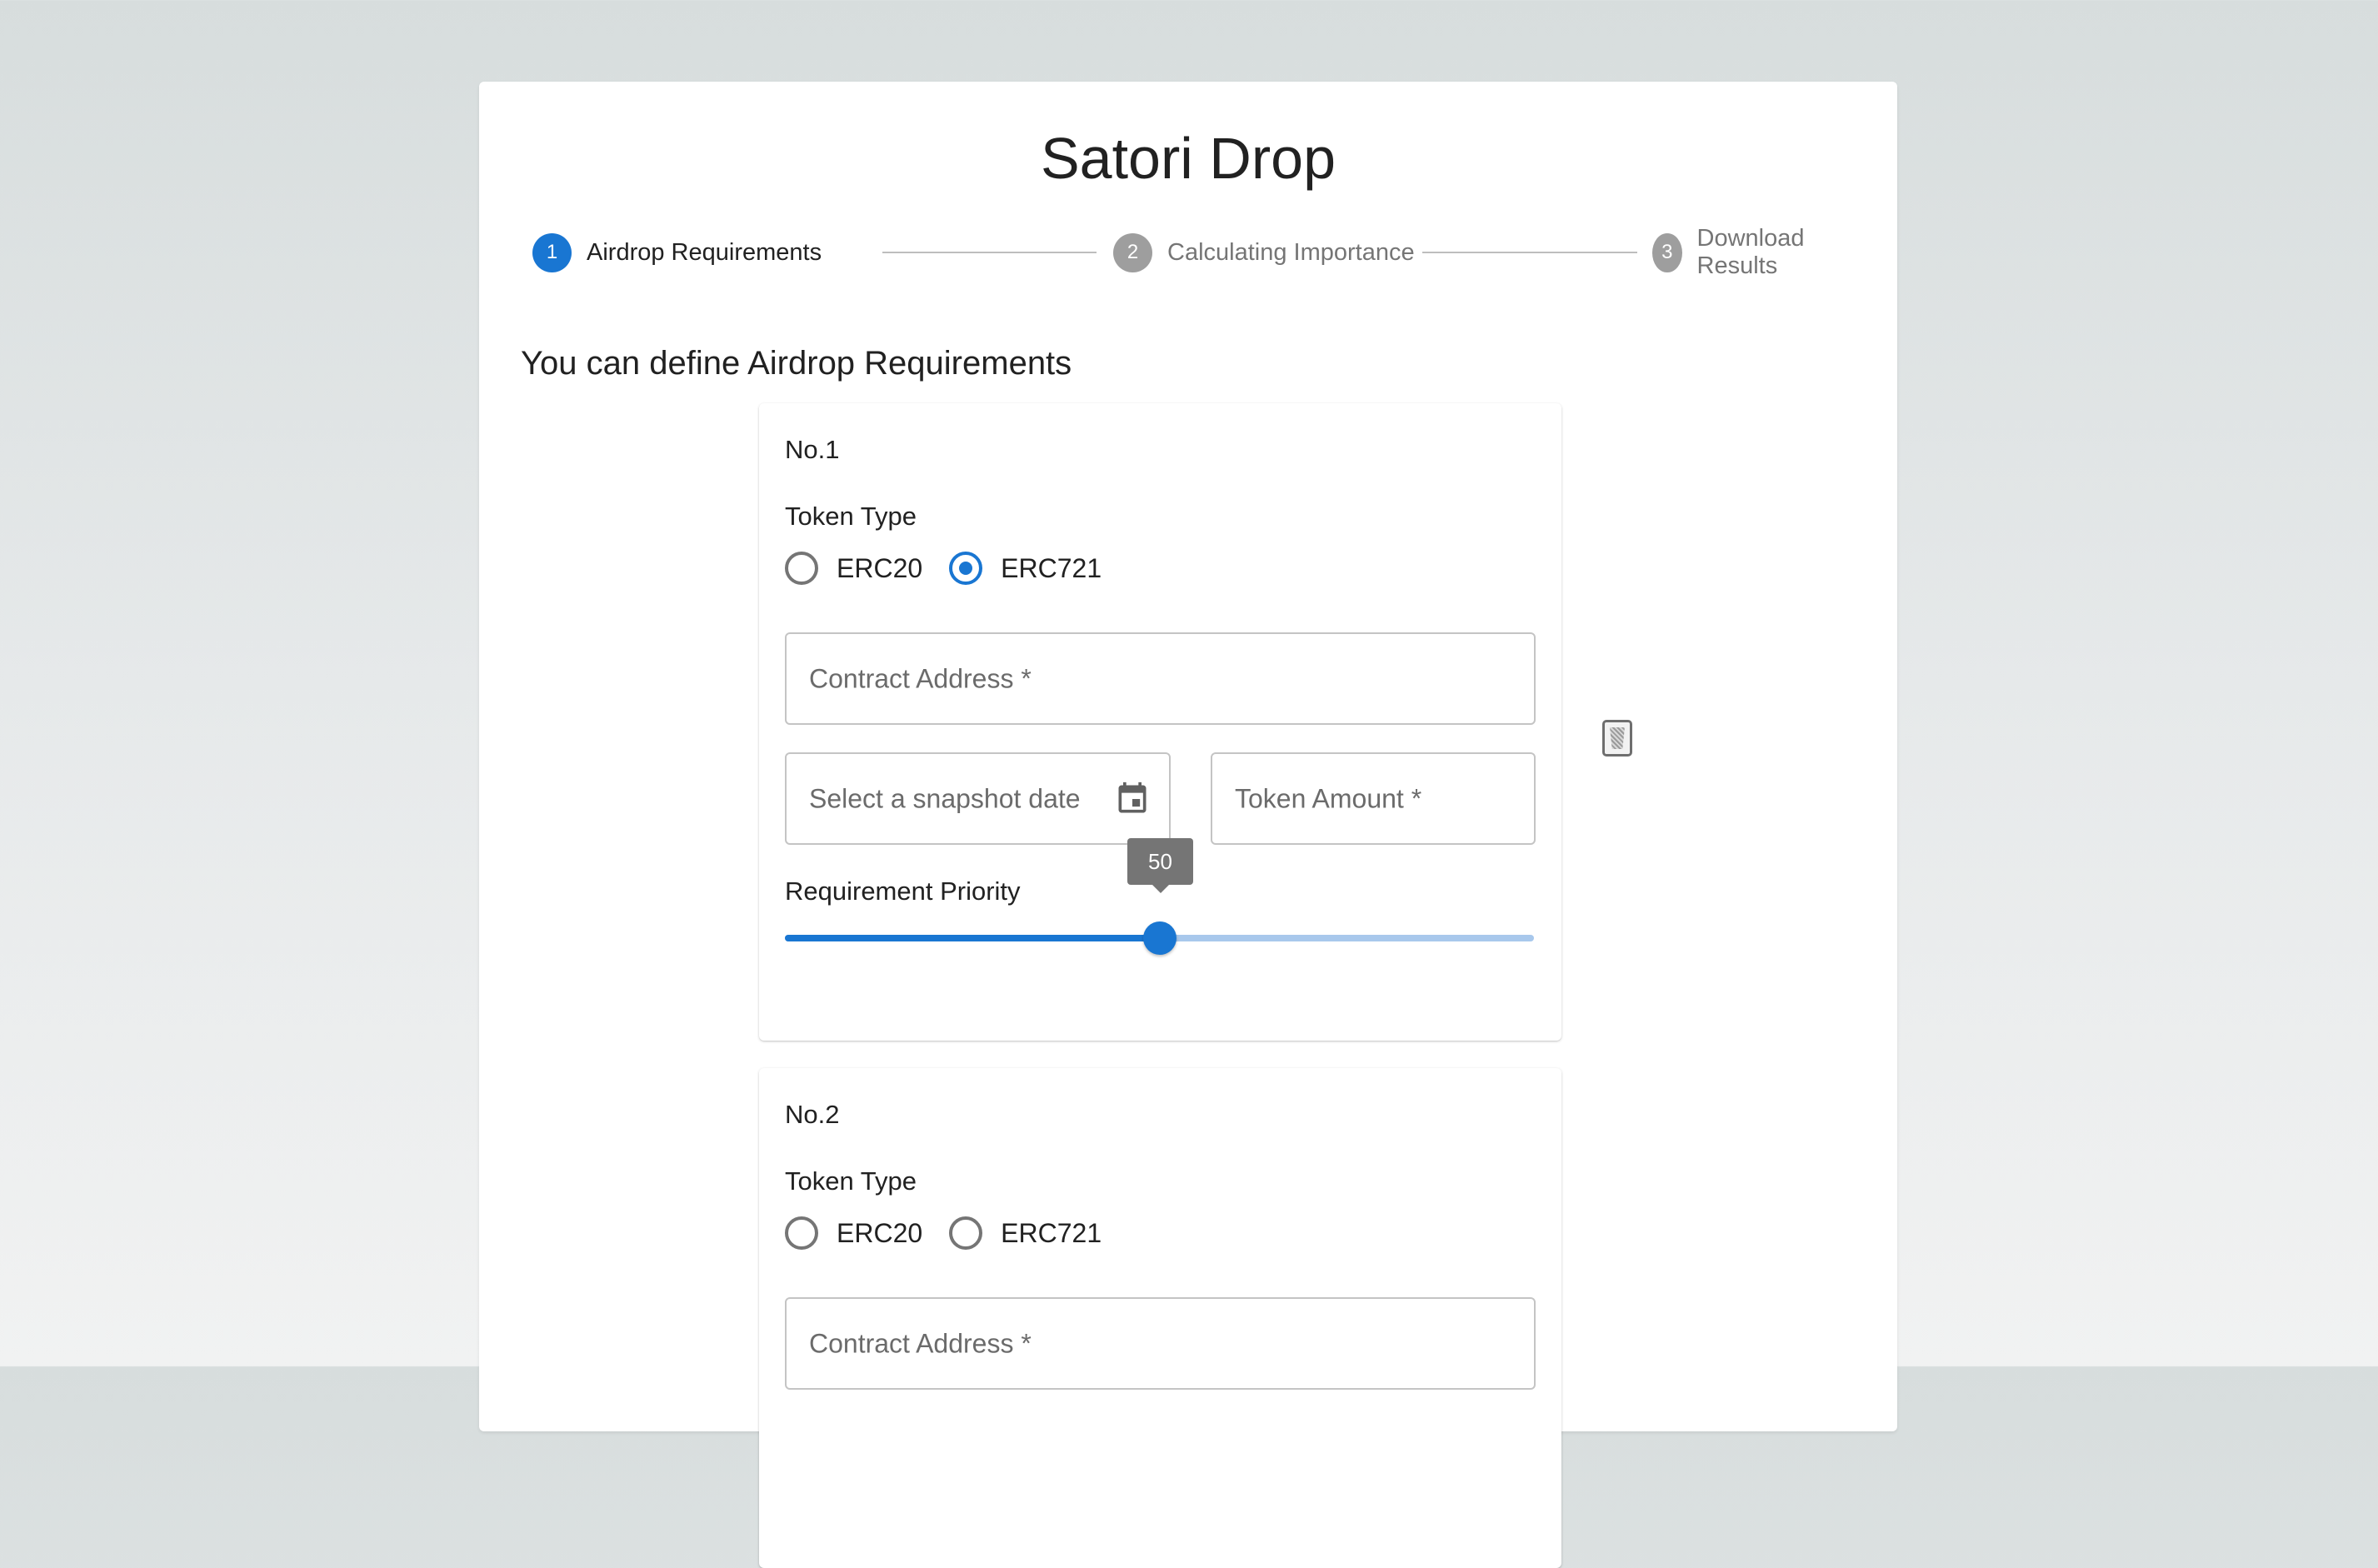 The height and width of the screenshot is (1568, 2378). I want to click on requirement-priority-slider: 50, so click(1160, 896).